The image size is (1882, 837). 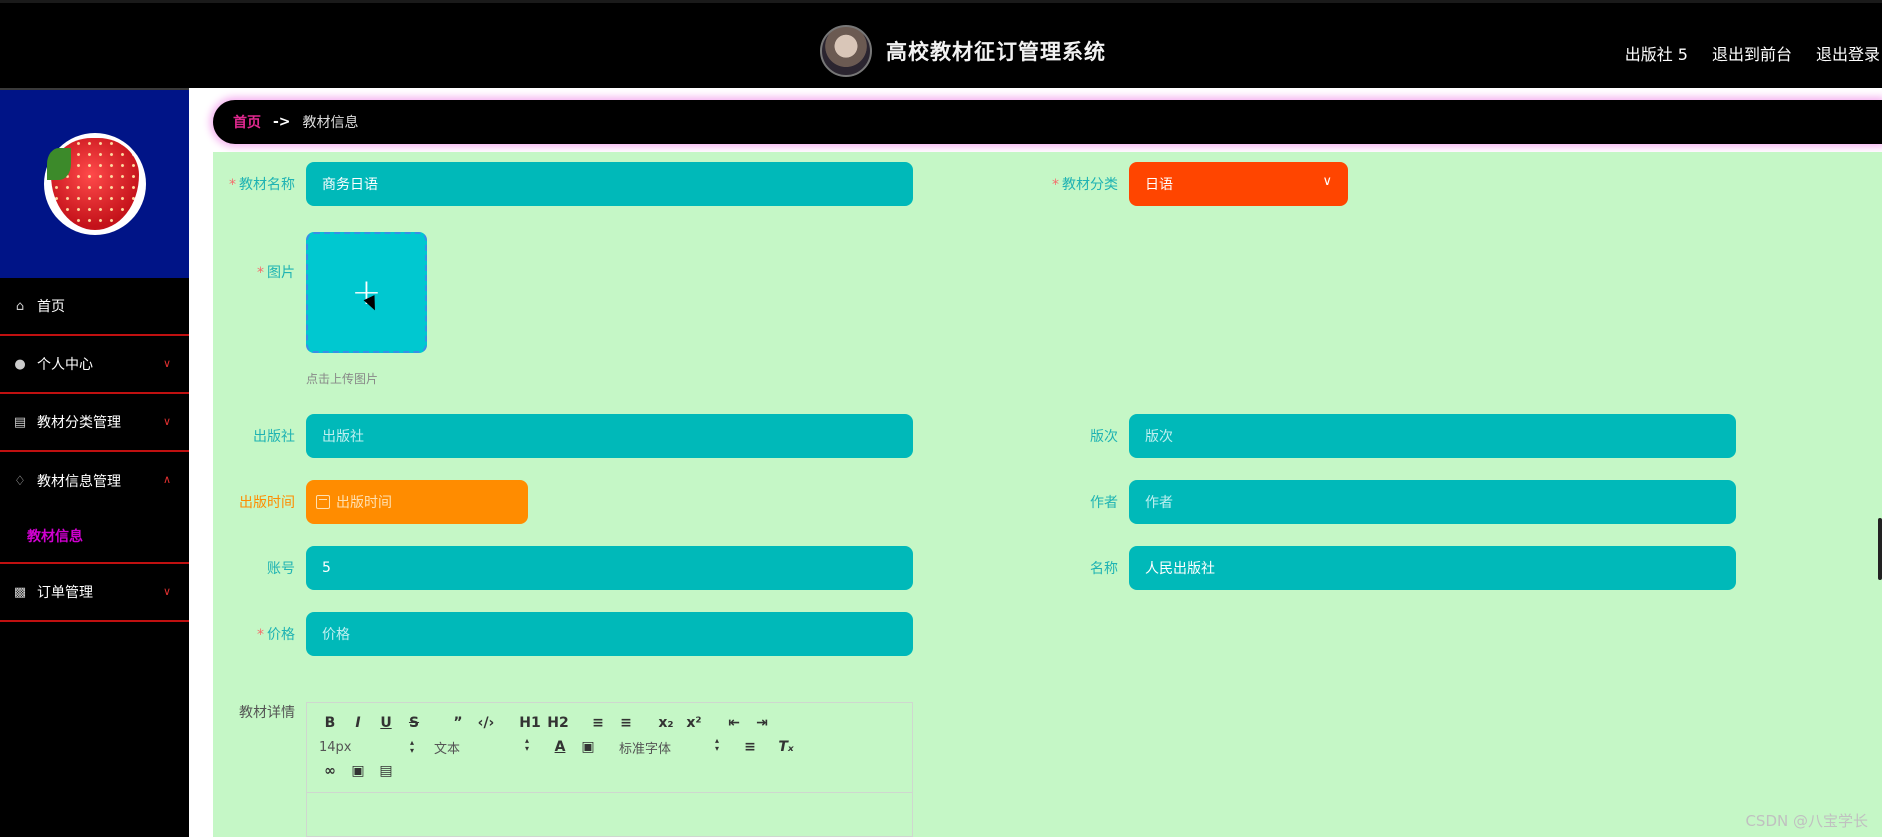 I want to click on watermark: CSDN @八宝学长, so click(x=1806, y=821).